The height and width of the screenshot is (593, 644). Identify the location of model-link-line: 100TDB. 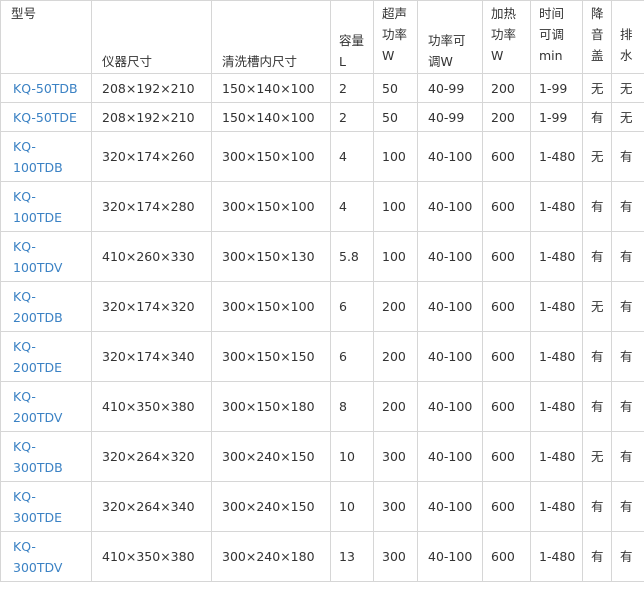
(52, 167).